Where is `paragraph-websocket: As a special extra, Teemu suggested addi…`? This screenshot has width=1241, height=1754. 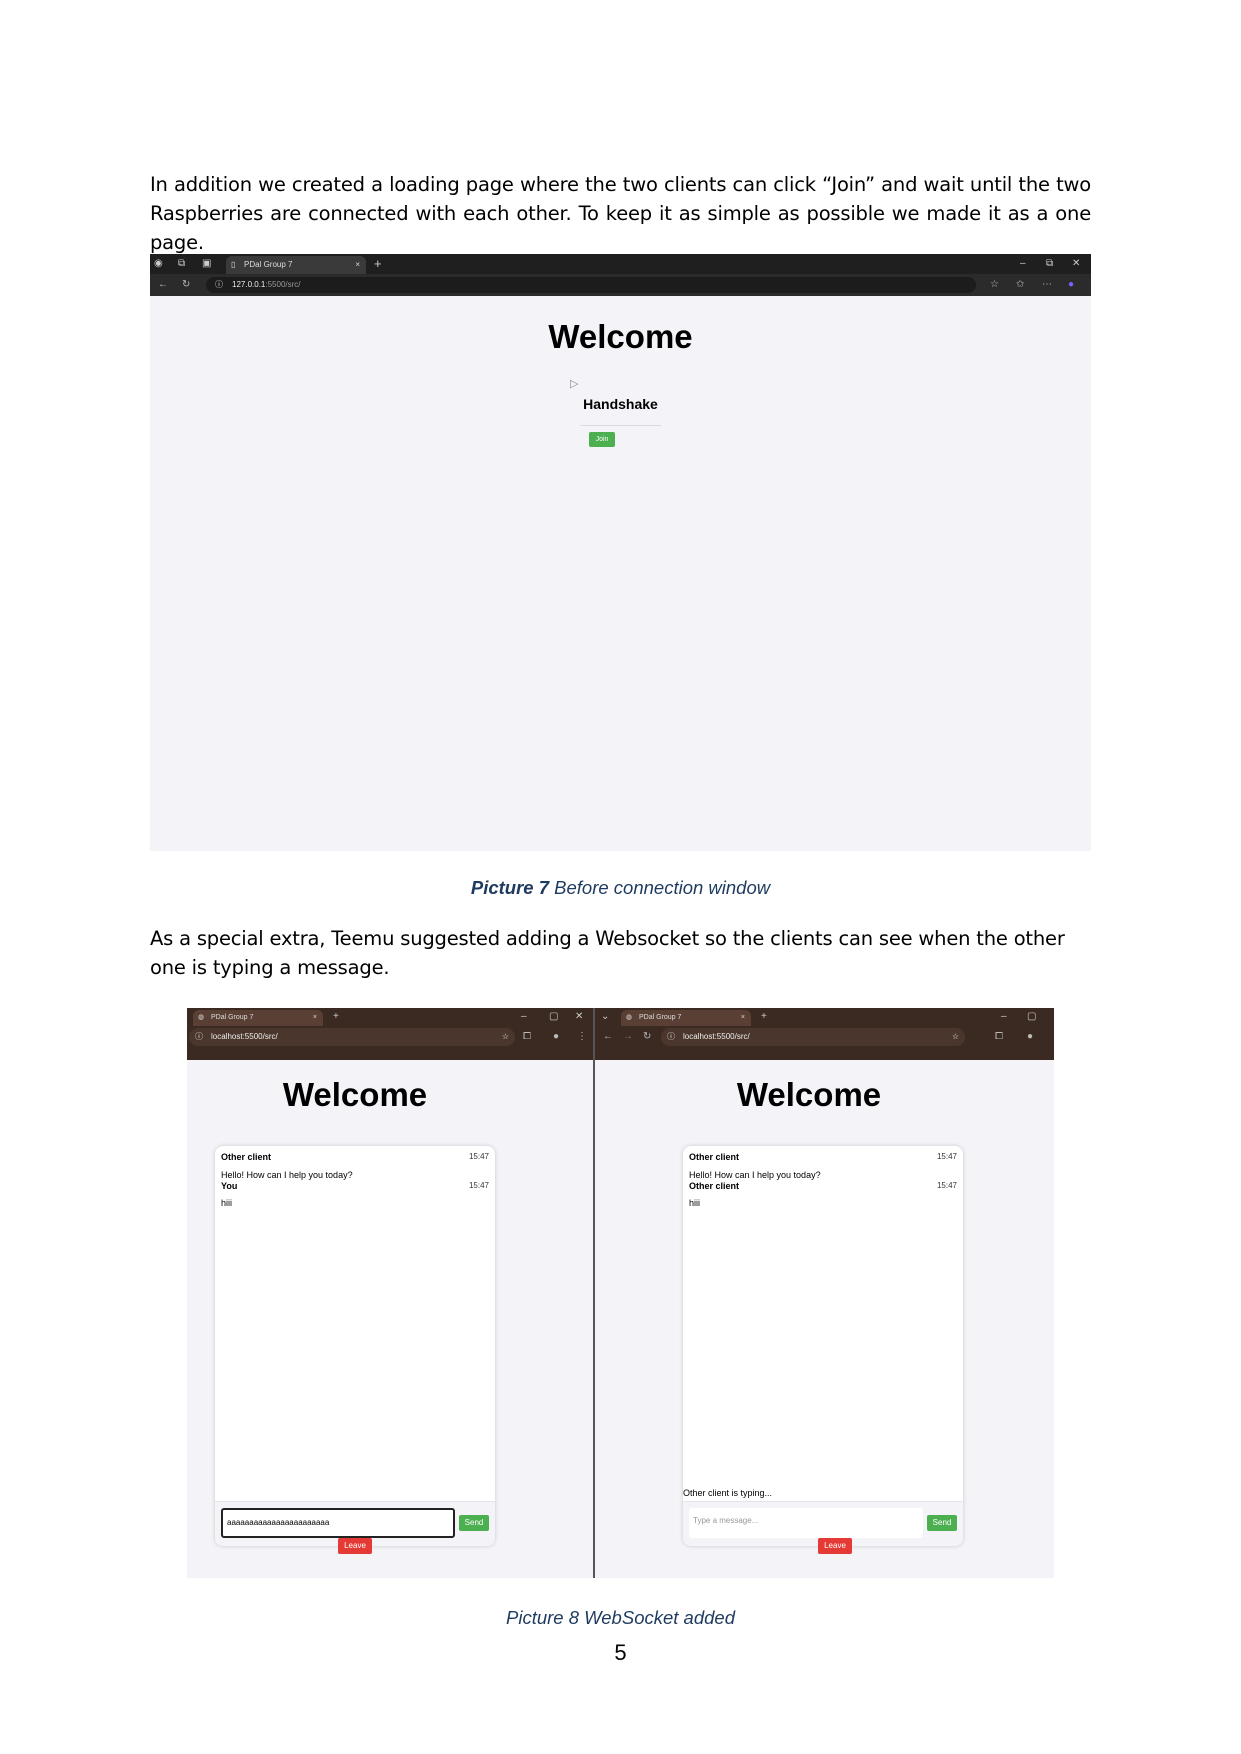 paragraph-websocket: As a special extra, Teemu suggested addi… is located at coordinates (607, 953).